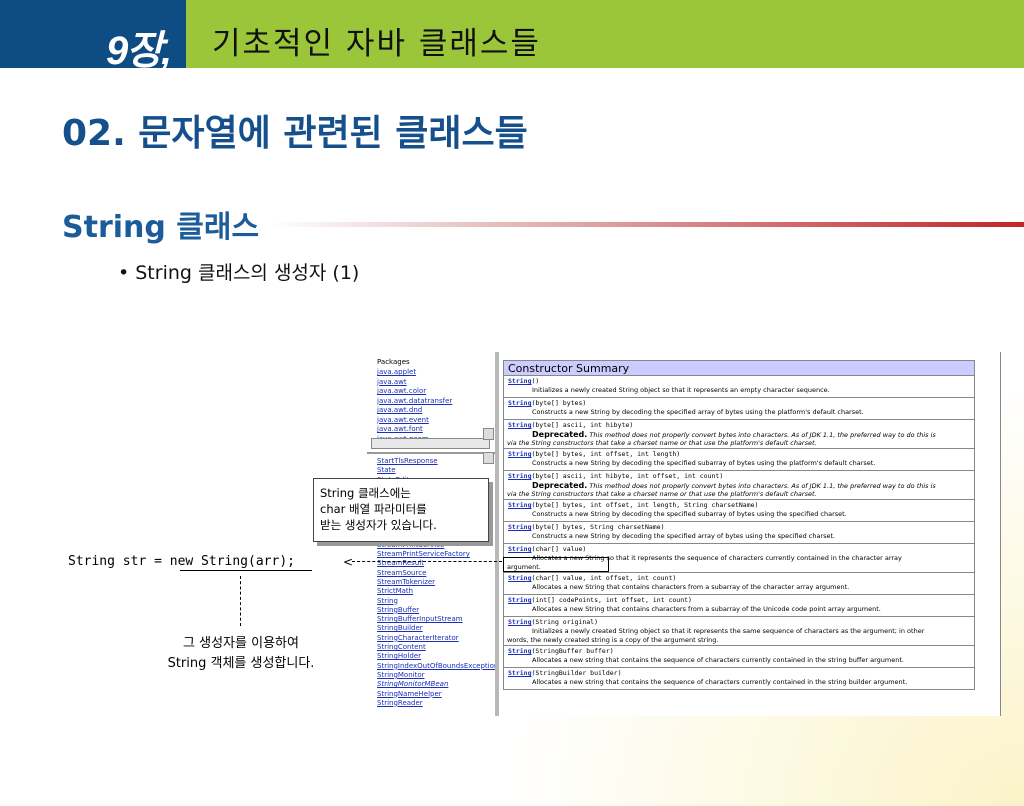  What do you see at coordinates (400, 628) in the screenshot?
I see `class-link: StringBuilder` at bounding box center [400, 628].